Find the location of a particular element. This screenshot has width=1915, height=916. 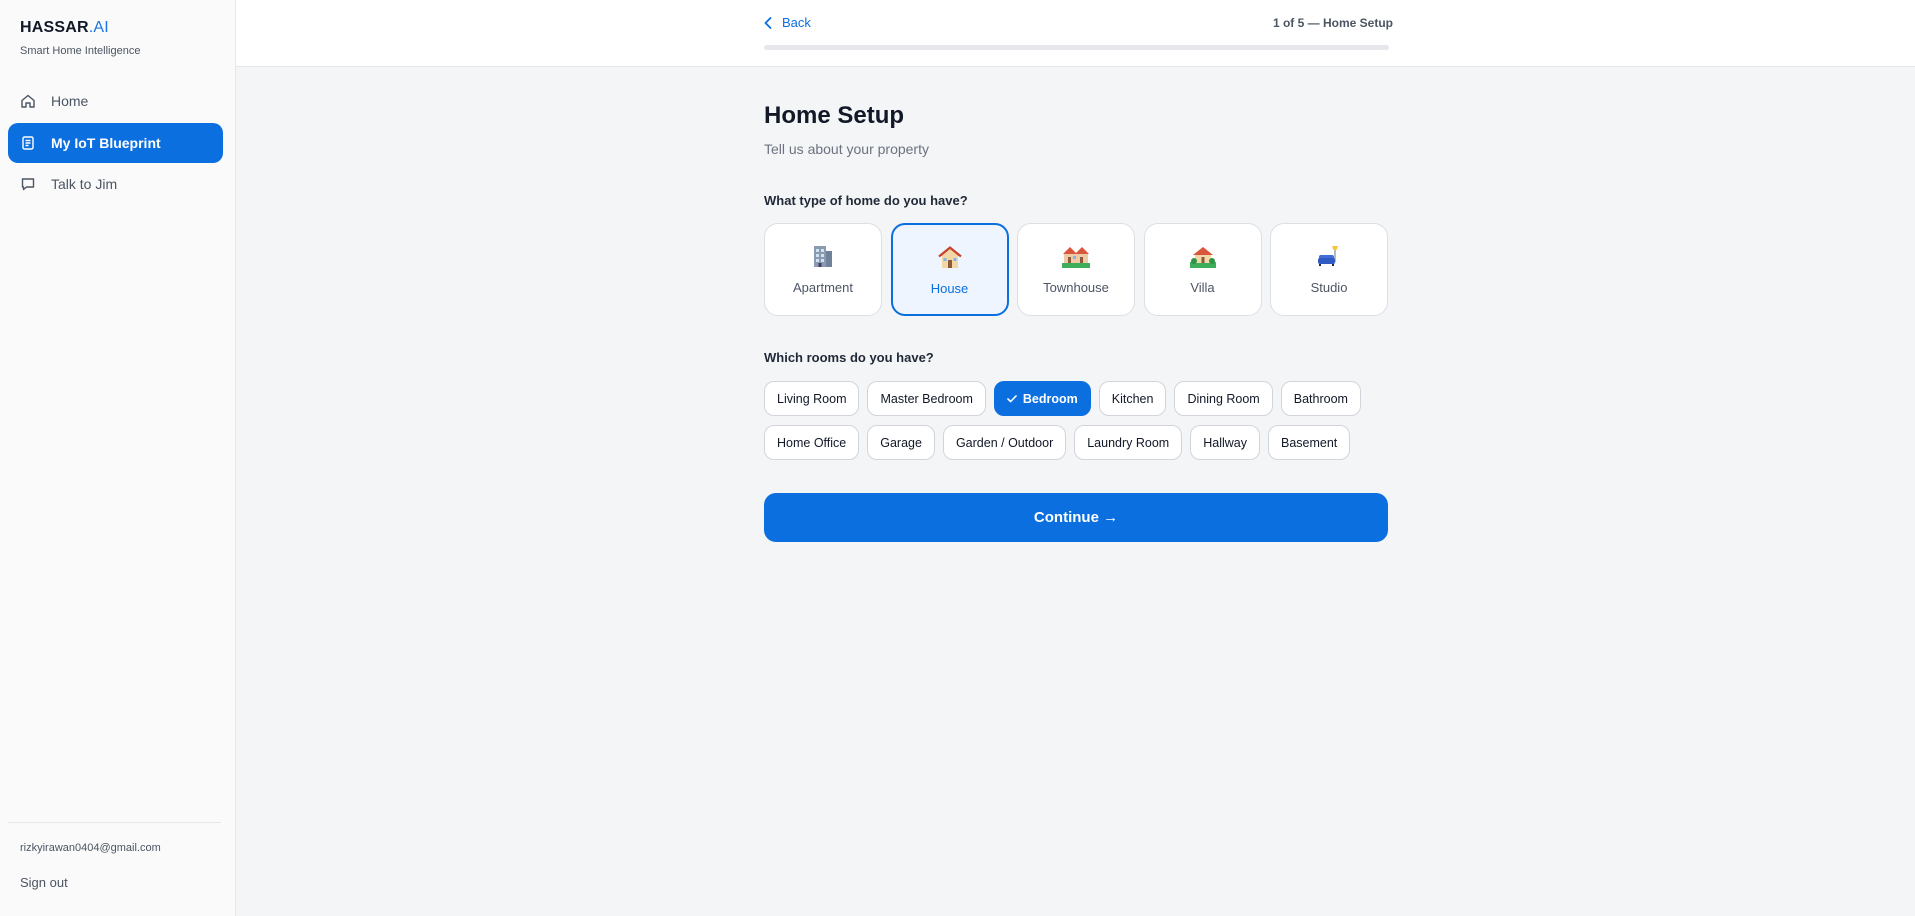

brand-name: HASSAR is located at coordinates (54, 27).